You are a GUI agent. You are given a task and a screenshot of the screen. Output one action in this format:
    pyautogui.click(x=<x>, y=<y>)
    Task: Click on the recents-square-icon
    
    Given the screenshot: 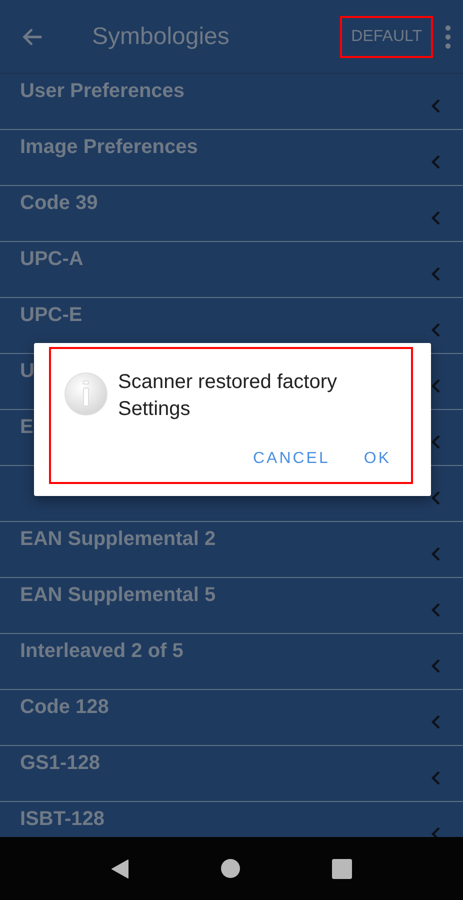 What is the action you would take?
    pyautogui.click(x=342, y=868)
    